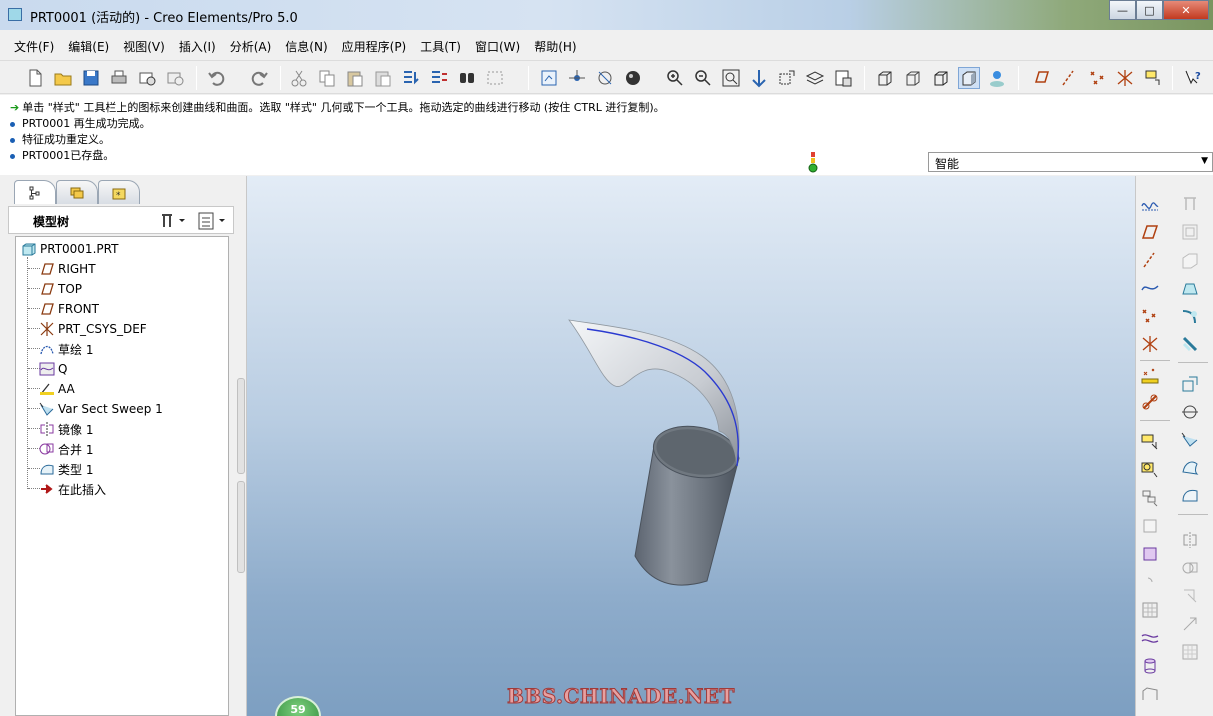  Describe the element at coordinates (1190, 596) in the screenshot. I see `trim-inactive-icon` at that location.